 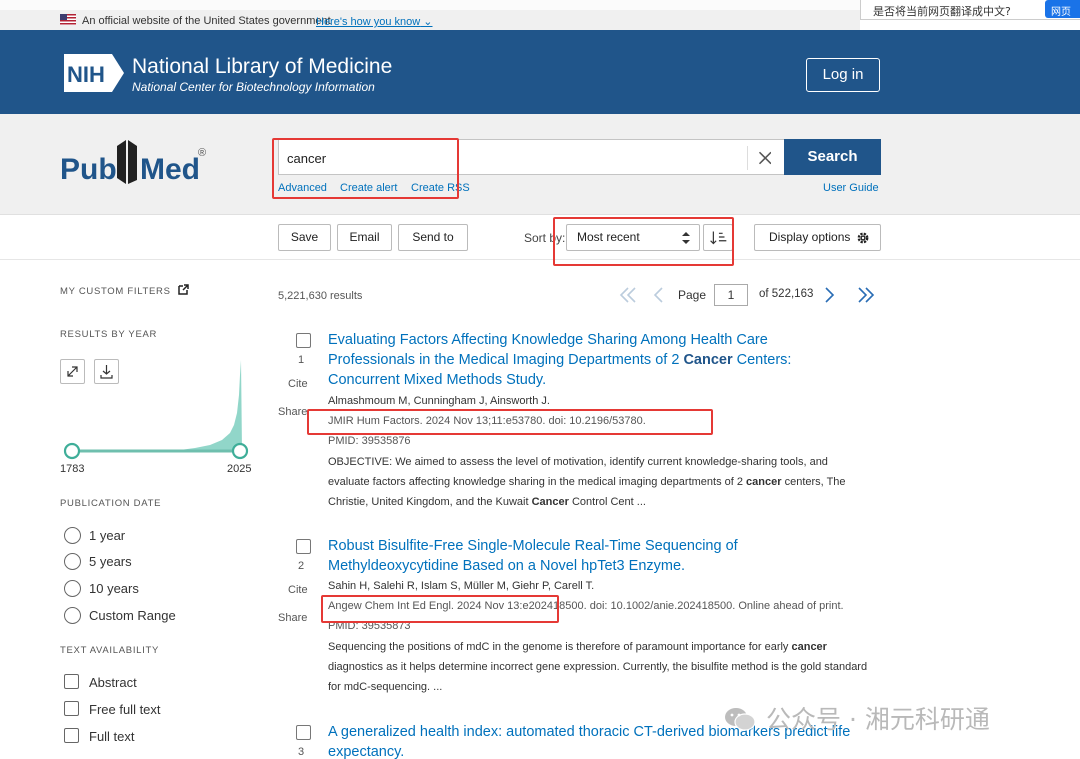 What do you see at coordinates (124, 290) in the screenshot?
I see `custom-filters-heading: MY CUSTOM FILTERS` at bounding box center [124, 290].